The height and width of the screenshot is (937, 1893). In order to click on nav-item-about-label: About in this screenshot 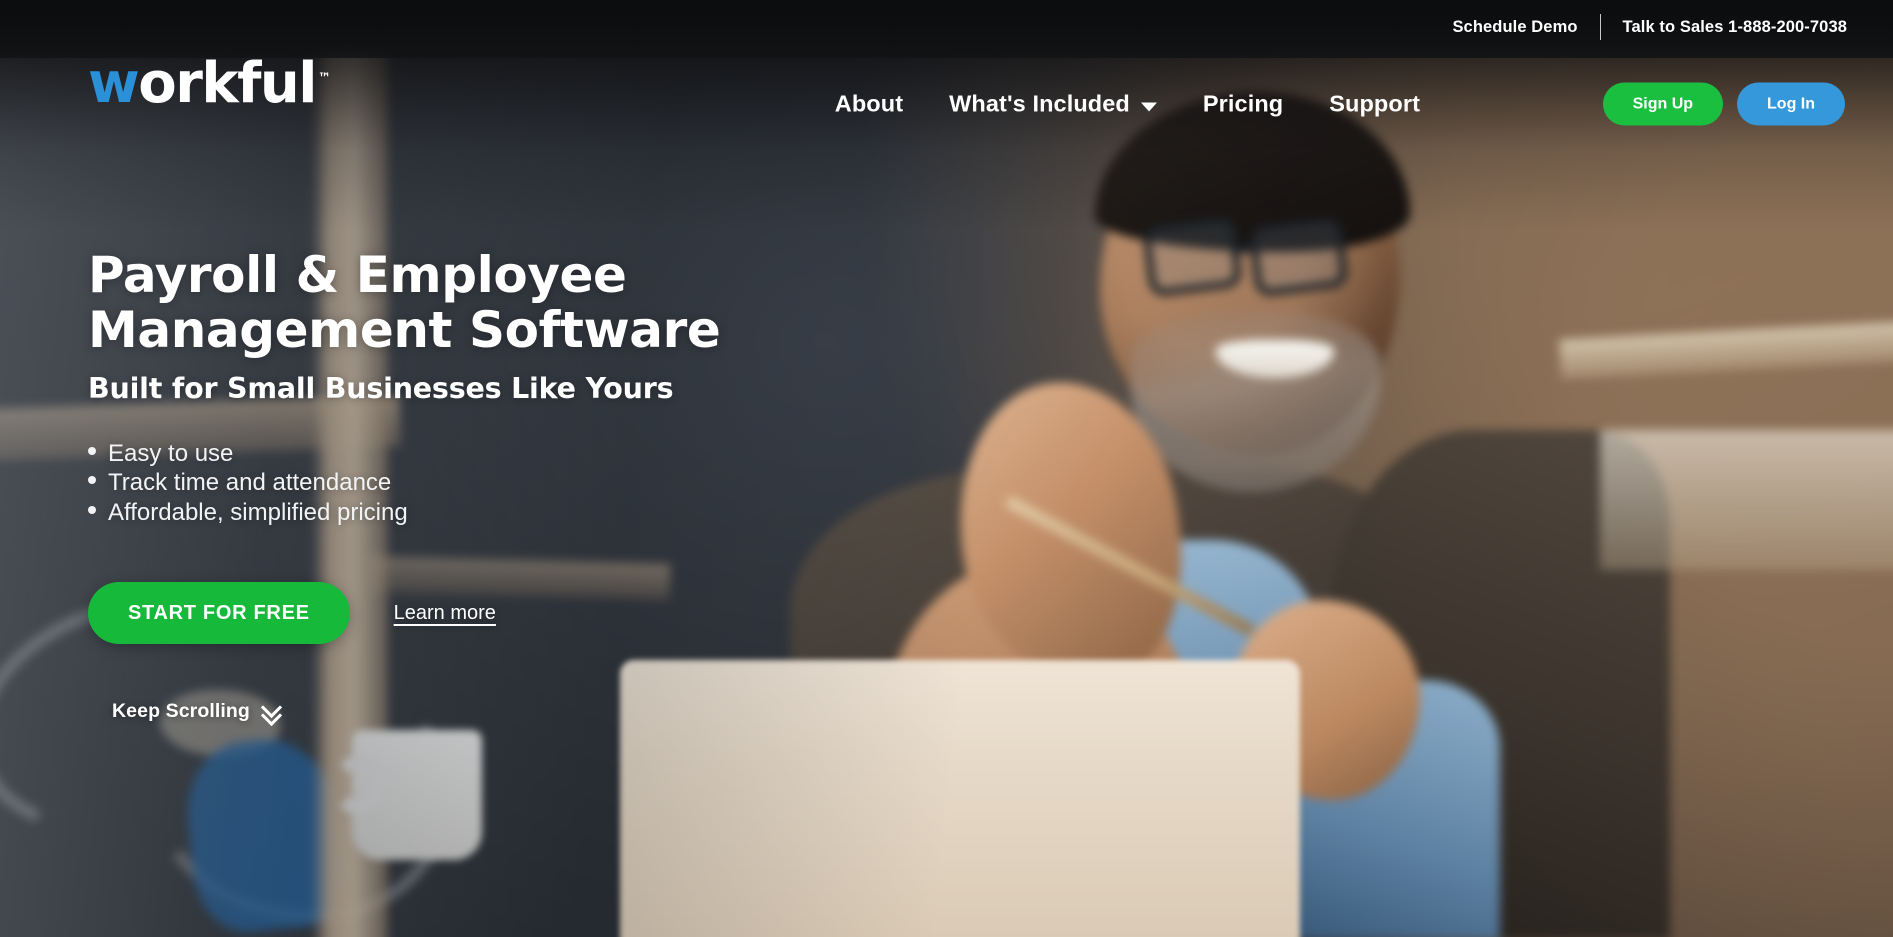, I will do `click(869, 103)`.